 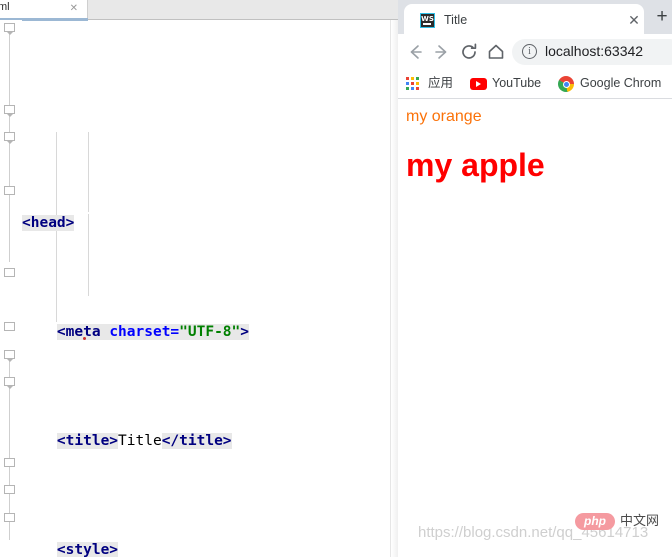 What do you see at coordinates (244, 332) in the screenshot?
I see `token-meta-tag-close: >` at bounding box center [244, 332].